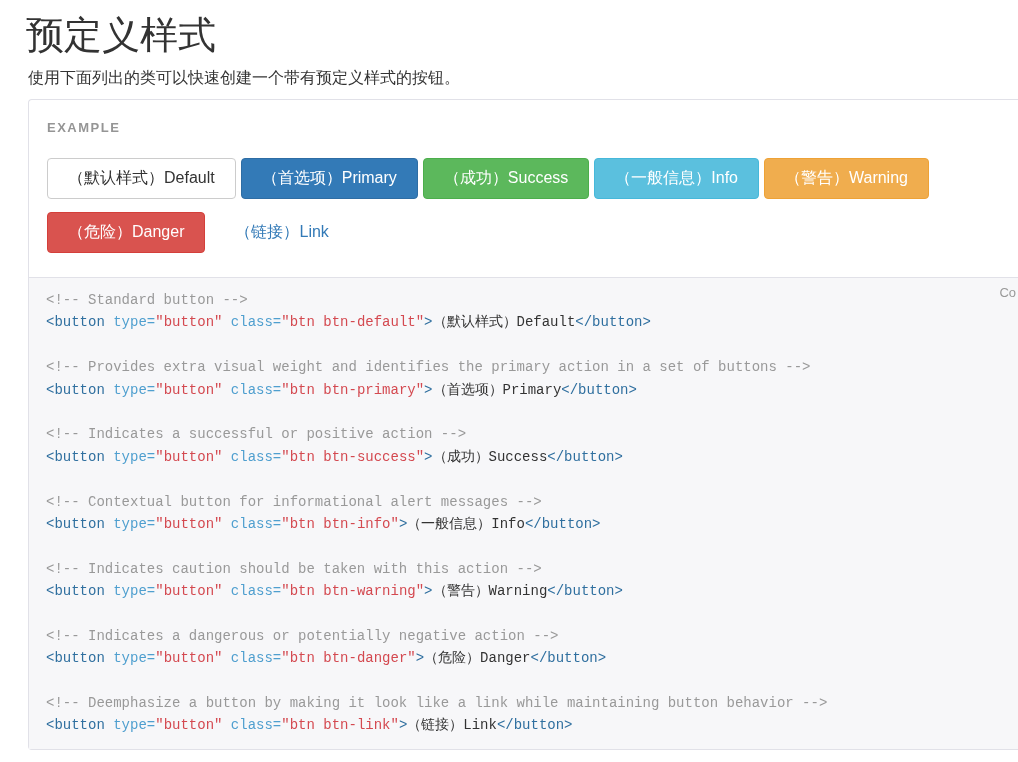 The height and width of the screenshot is (762, 1018). What do you see at coordinates (294, 569) in the screenshot?
I see `code-comment: <!-- Indicates caution should be taken with this action -->` at bounding box center [294, 569].